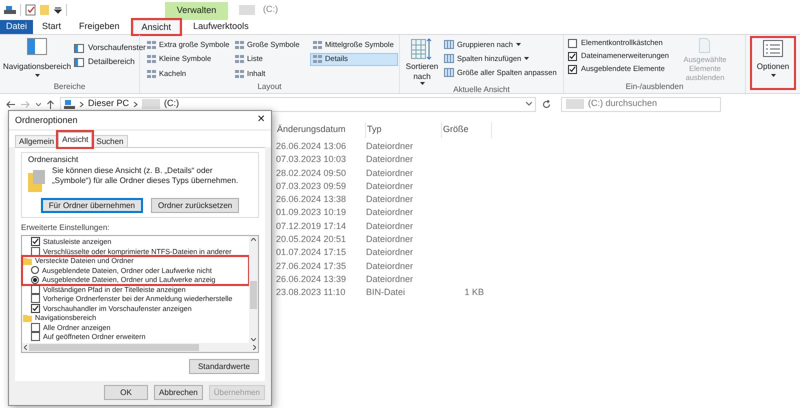 The width and height of the screenshot is (800, 408). I want to click on scroll-right-icon, so click(254, 347).